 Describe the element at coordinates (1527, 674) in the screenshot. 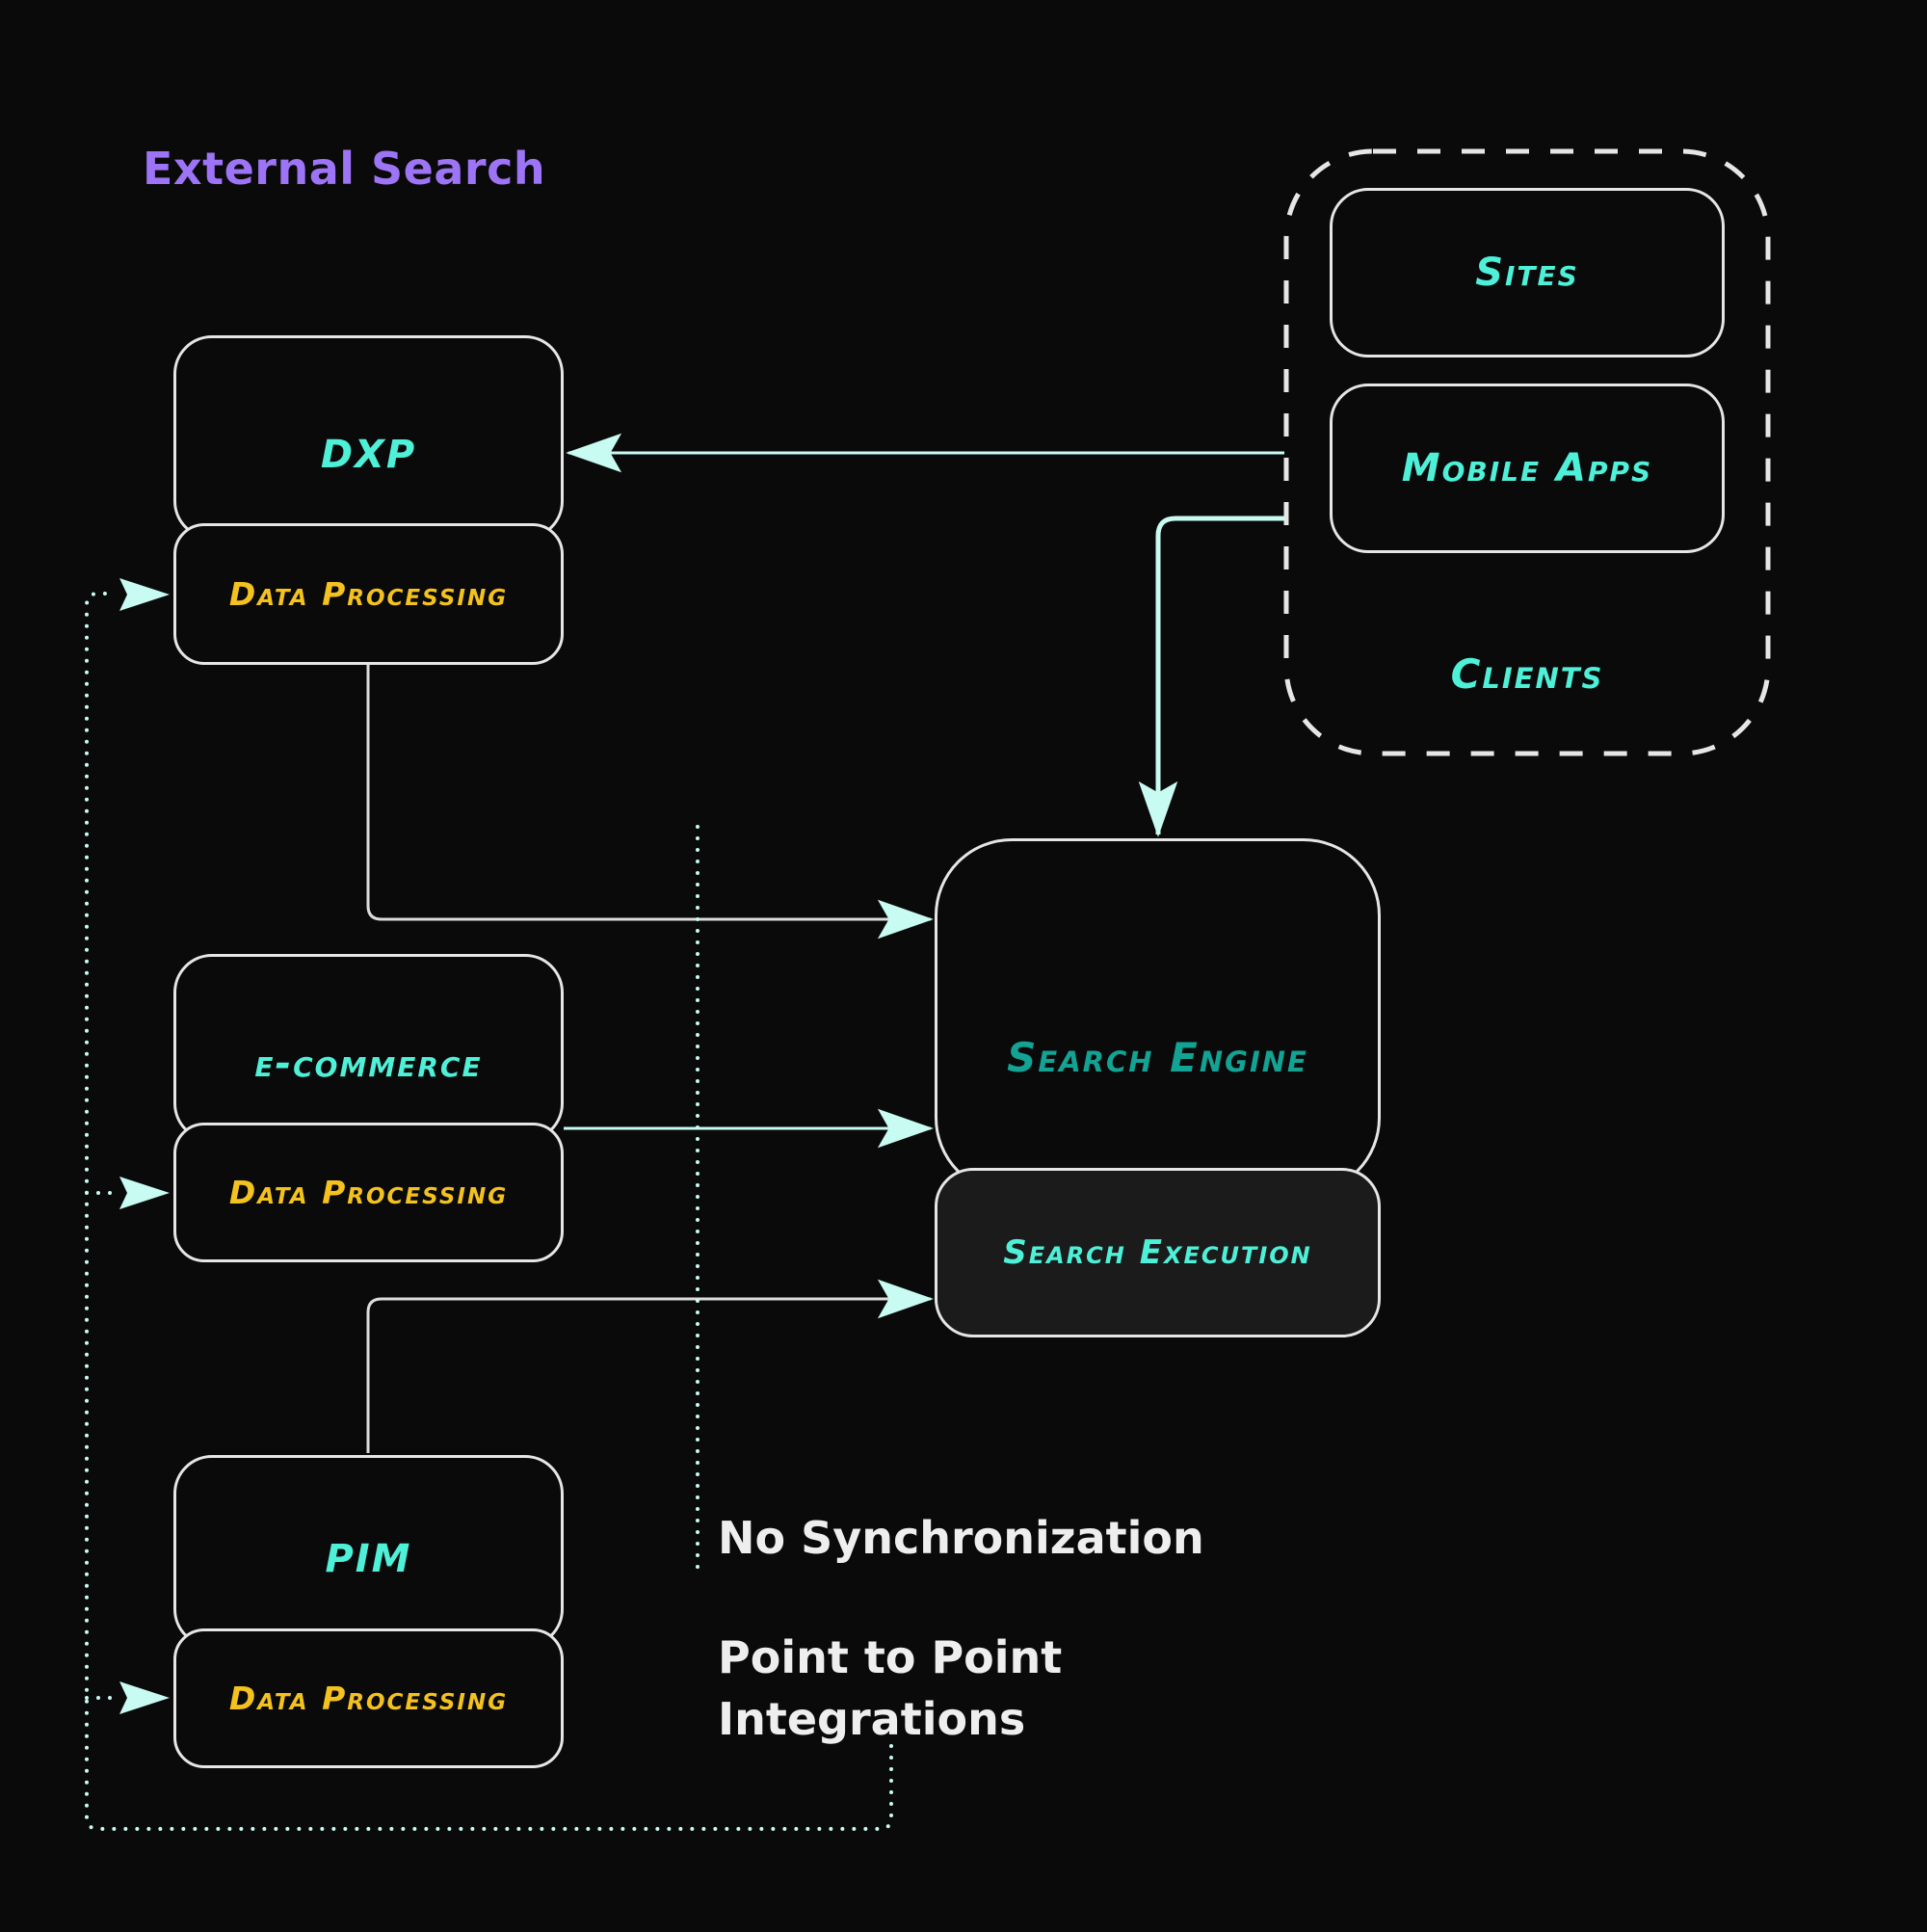

I see `clients-group-label: Clients` at that location.